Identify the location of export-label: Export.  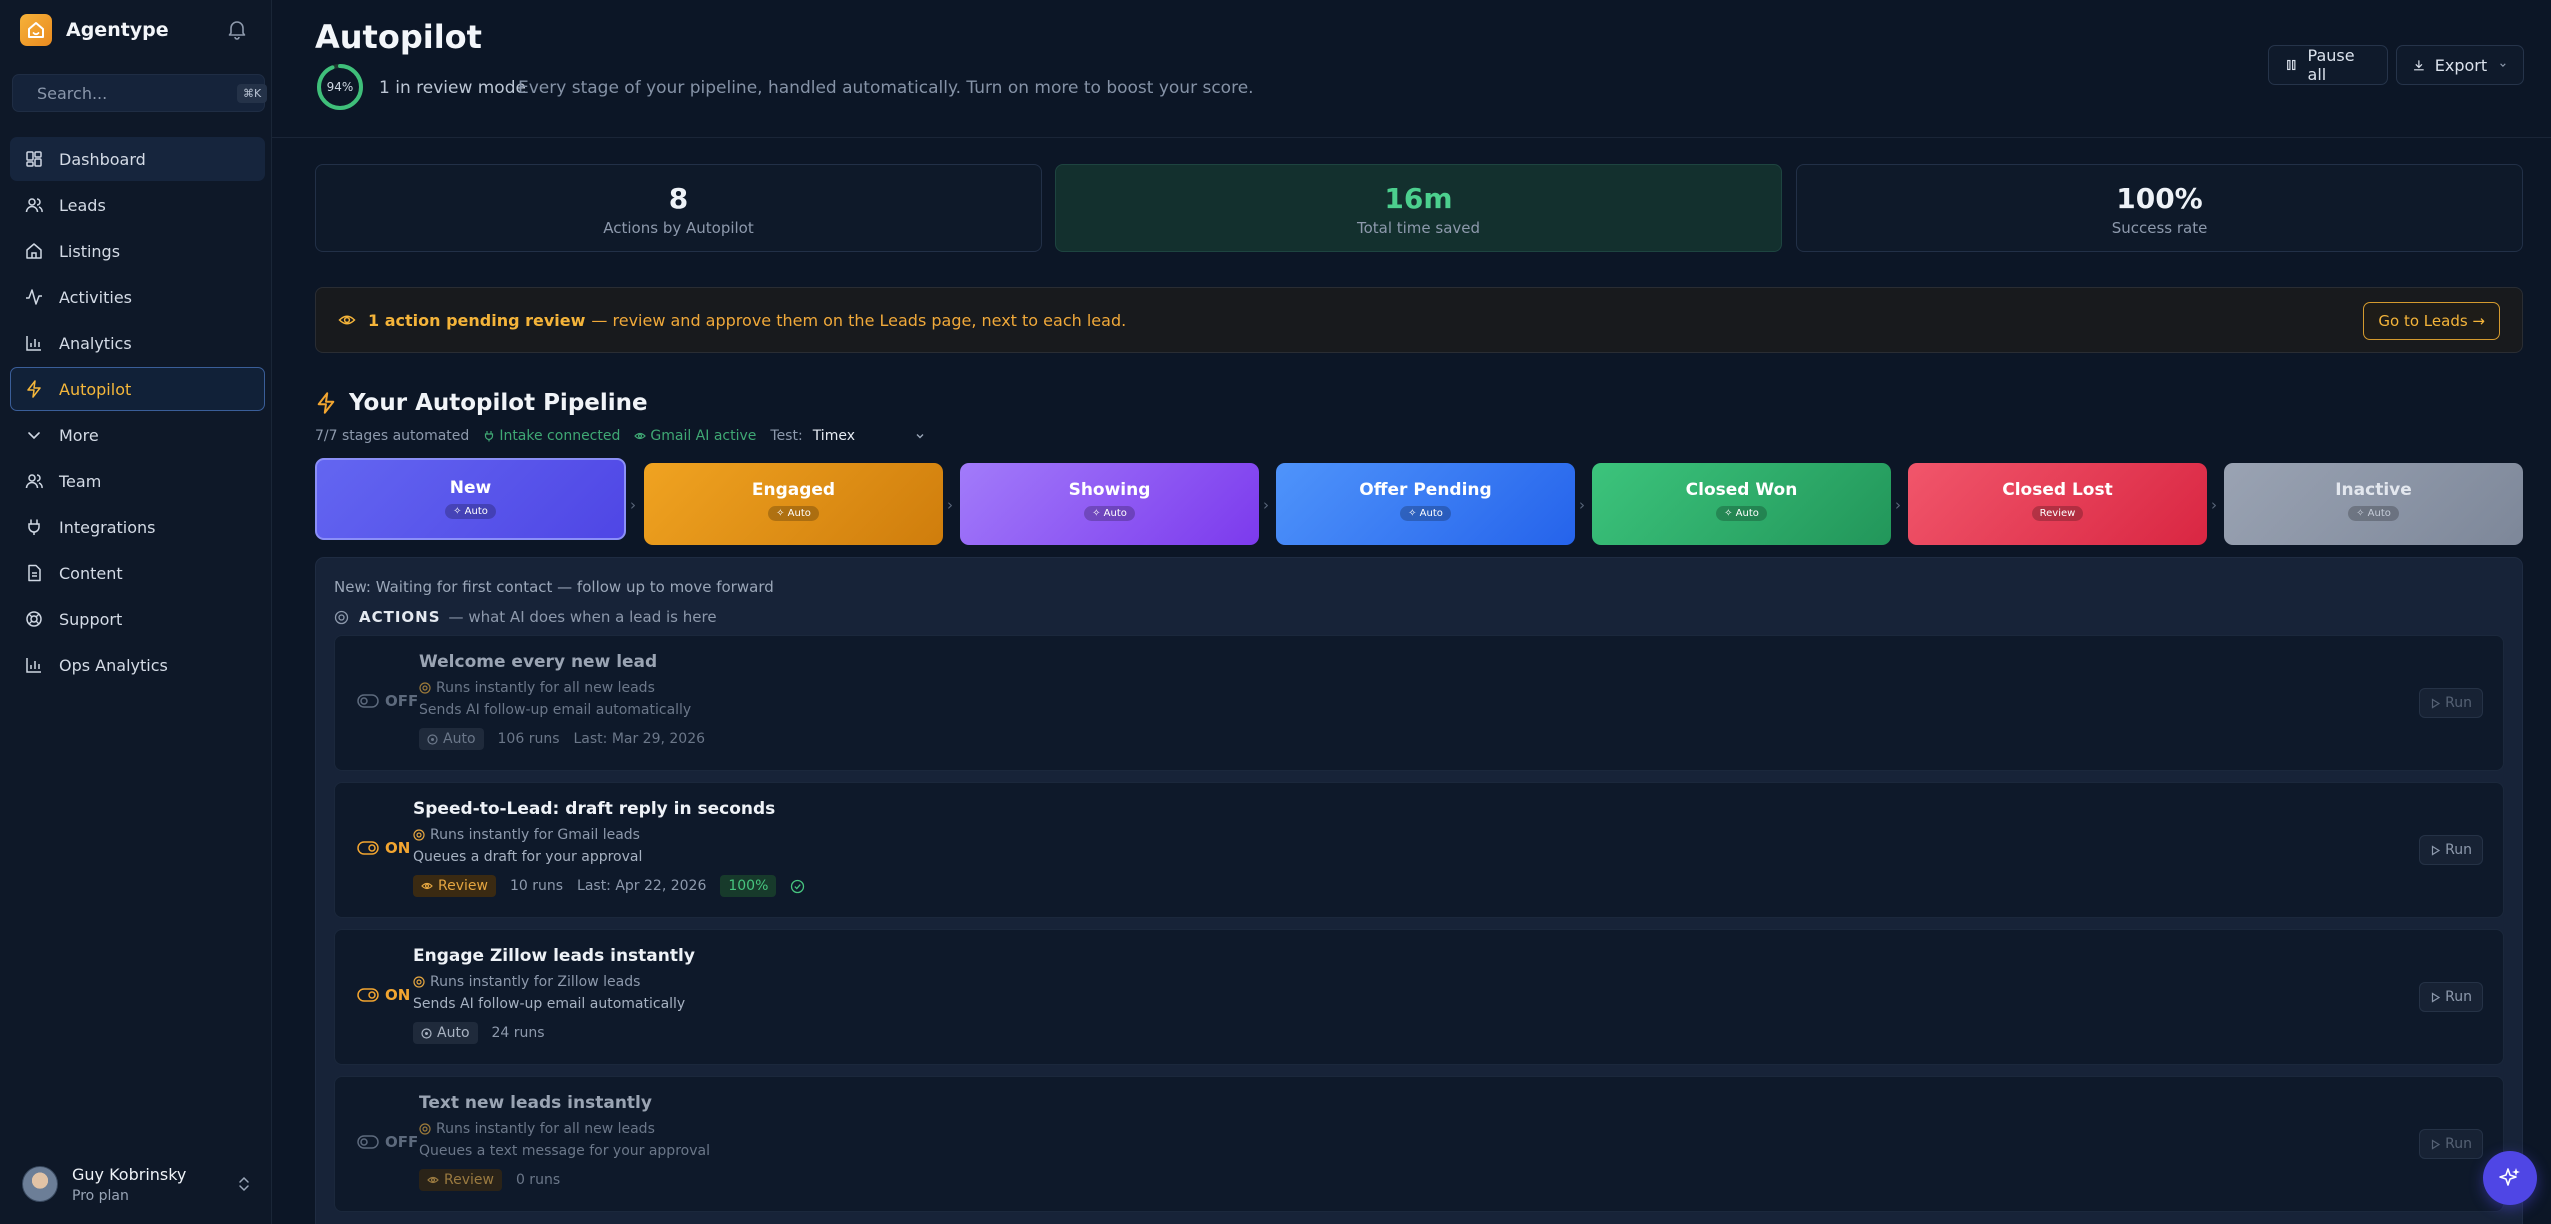
(2461, 65).